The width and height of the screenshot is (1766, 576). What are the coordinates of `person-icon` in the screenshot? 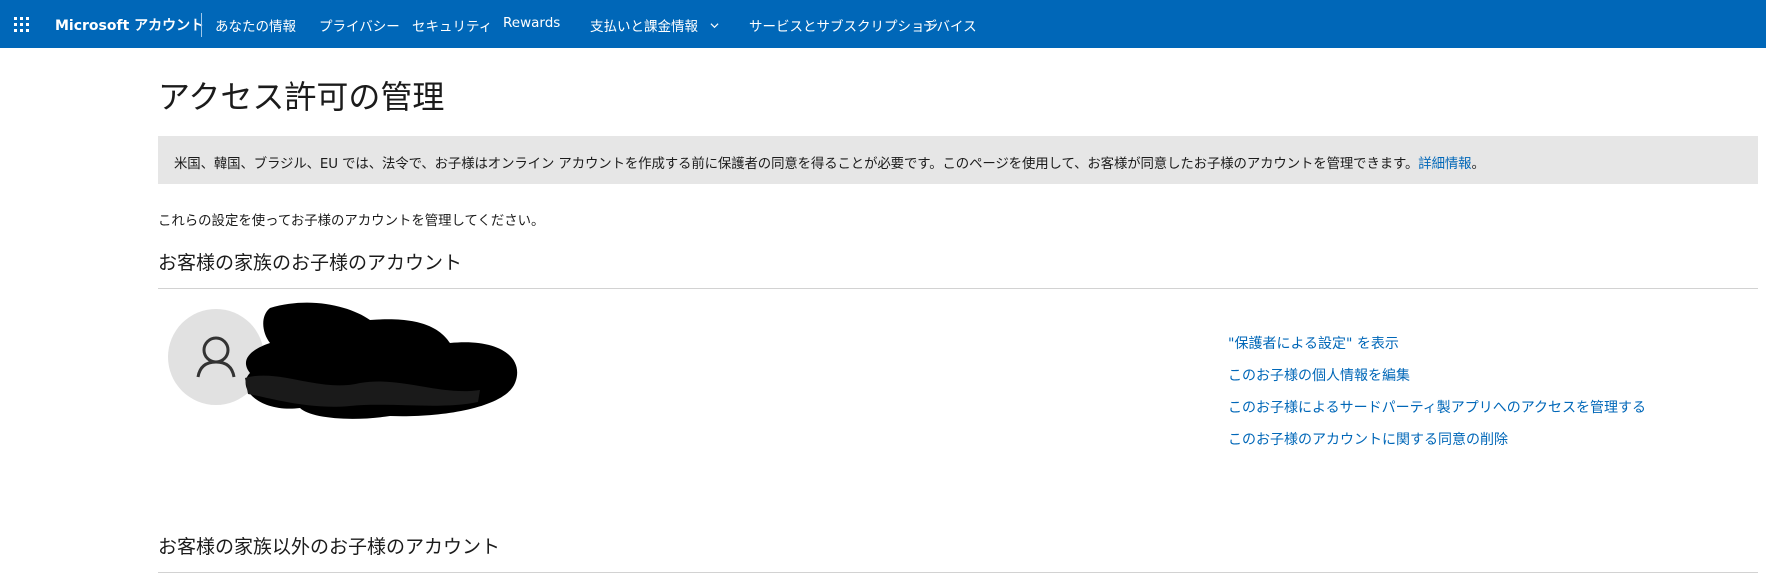 It's located at (216, 357).